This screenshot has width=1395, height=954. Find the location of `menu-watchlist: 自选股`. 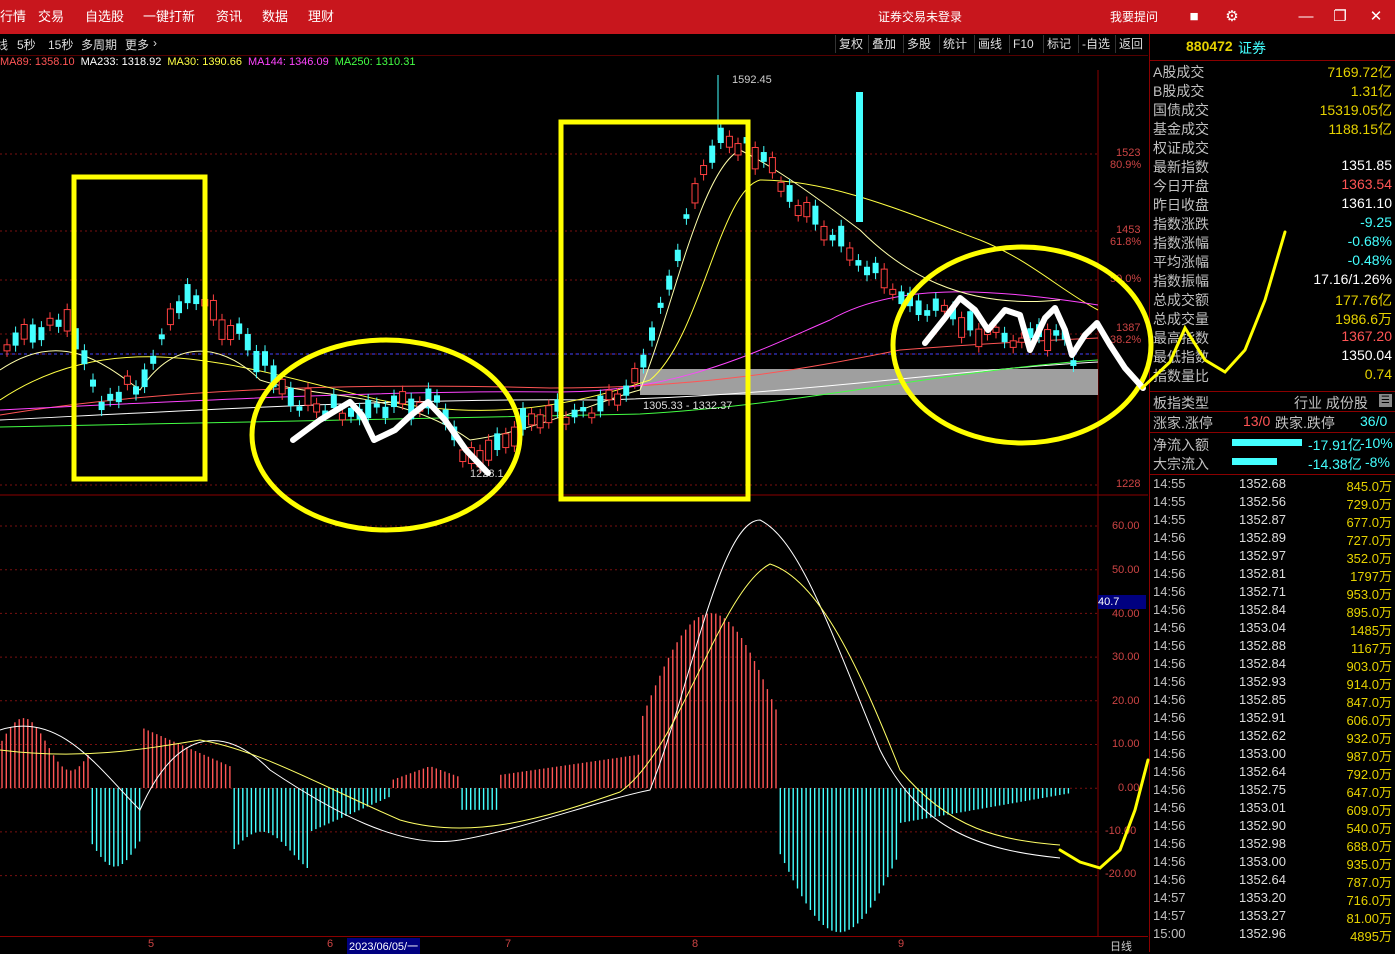

menu-watchlist: 自选股 is located at coordinates (104, 17).